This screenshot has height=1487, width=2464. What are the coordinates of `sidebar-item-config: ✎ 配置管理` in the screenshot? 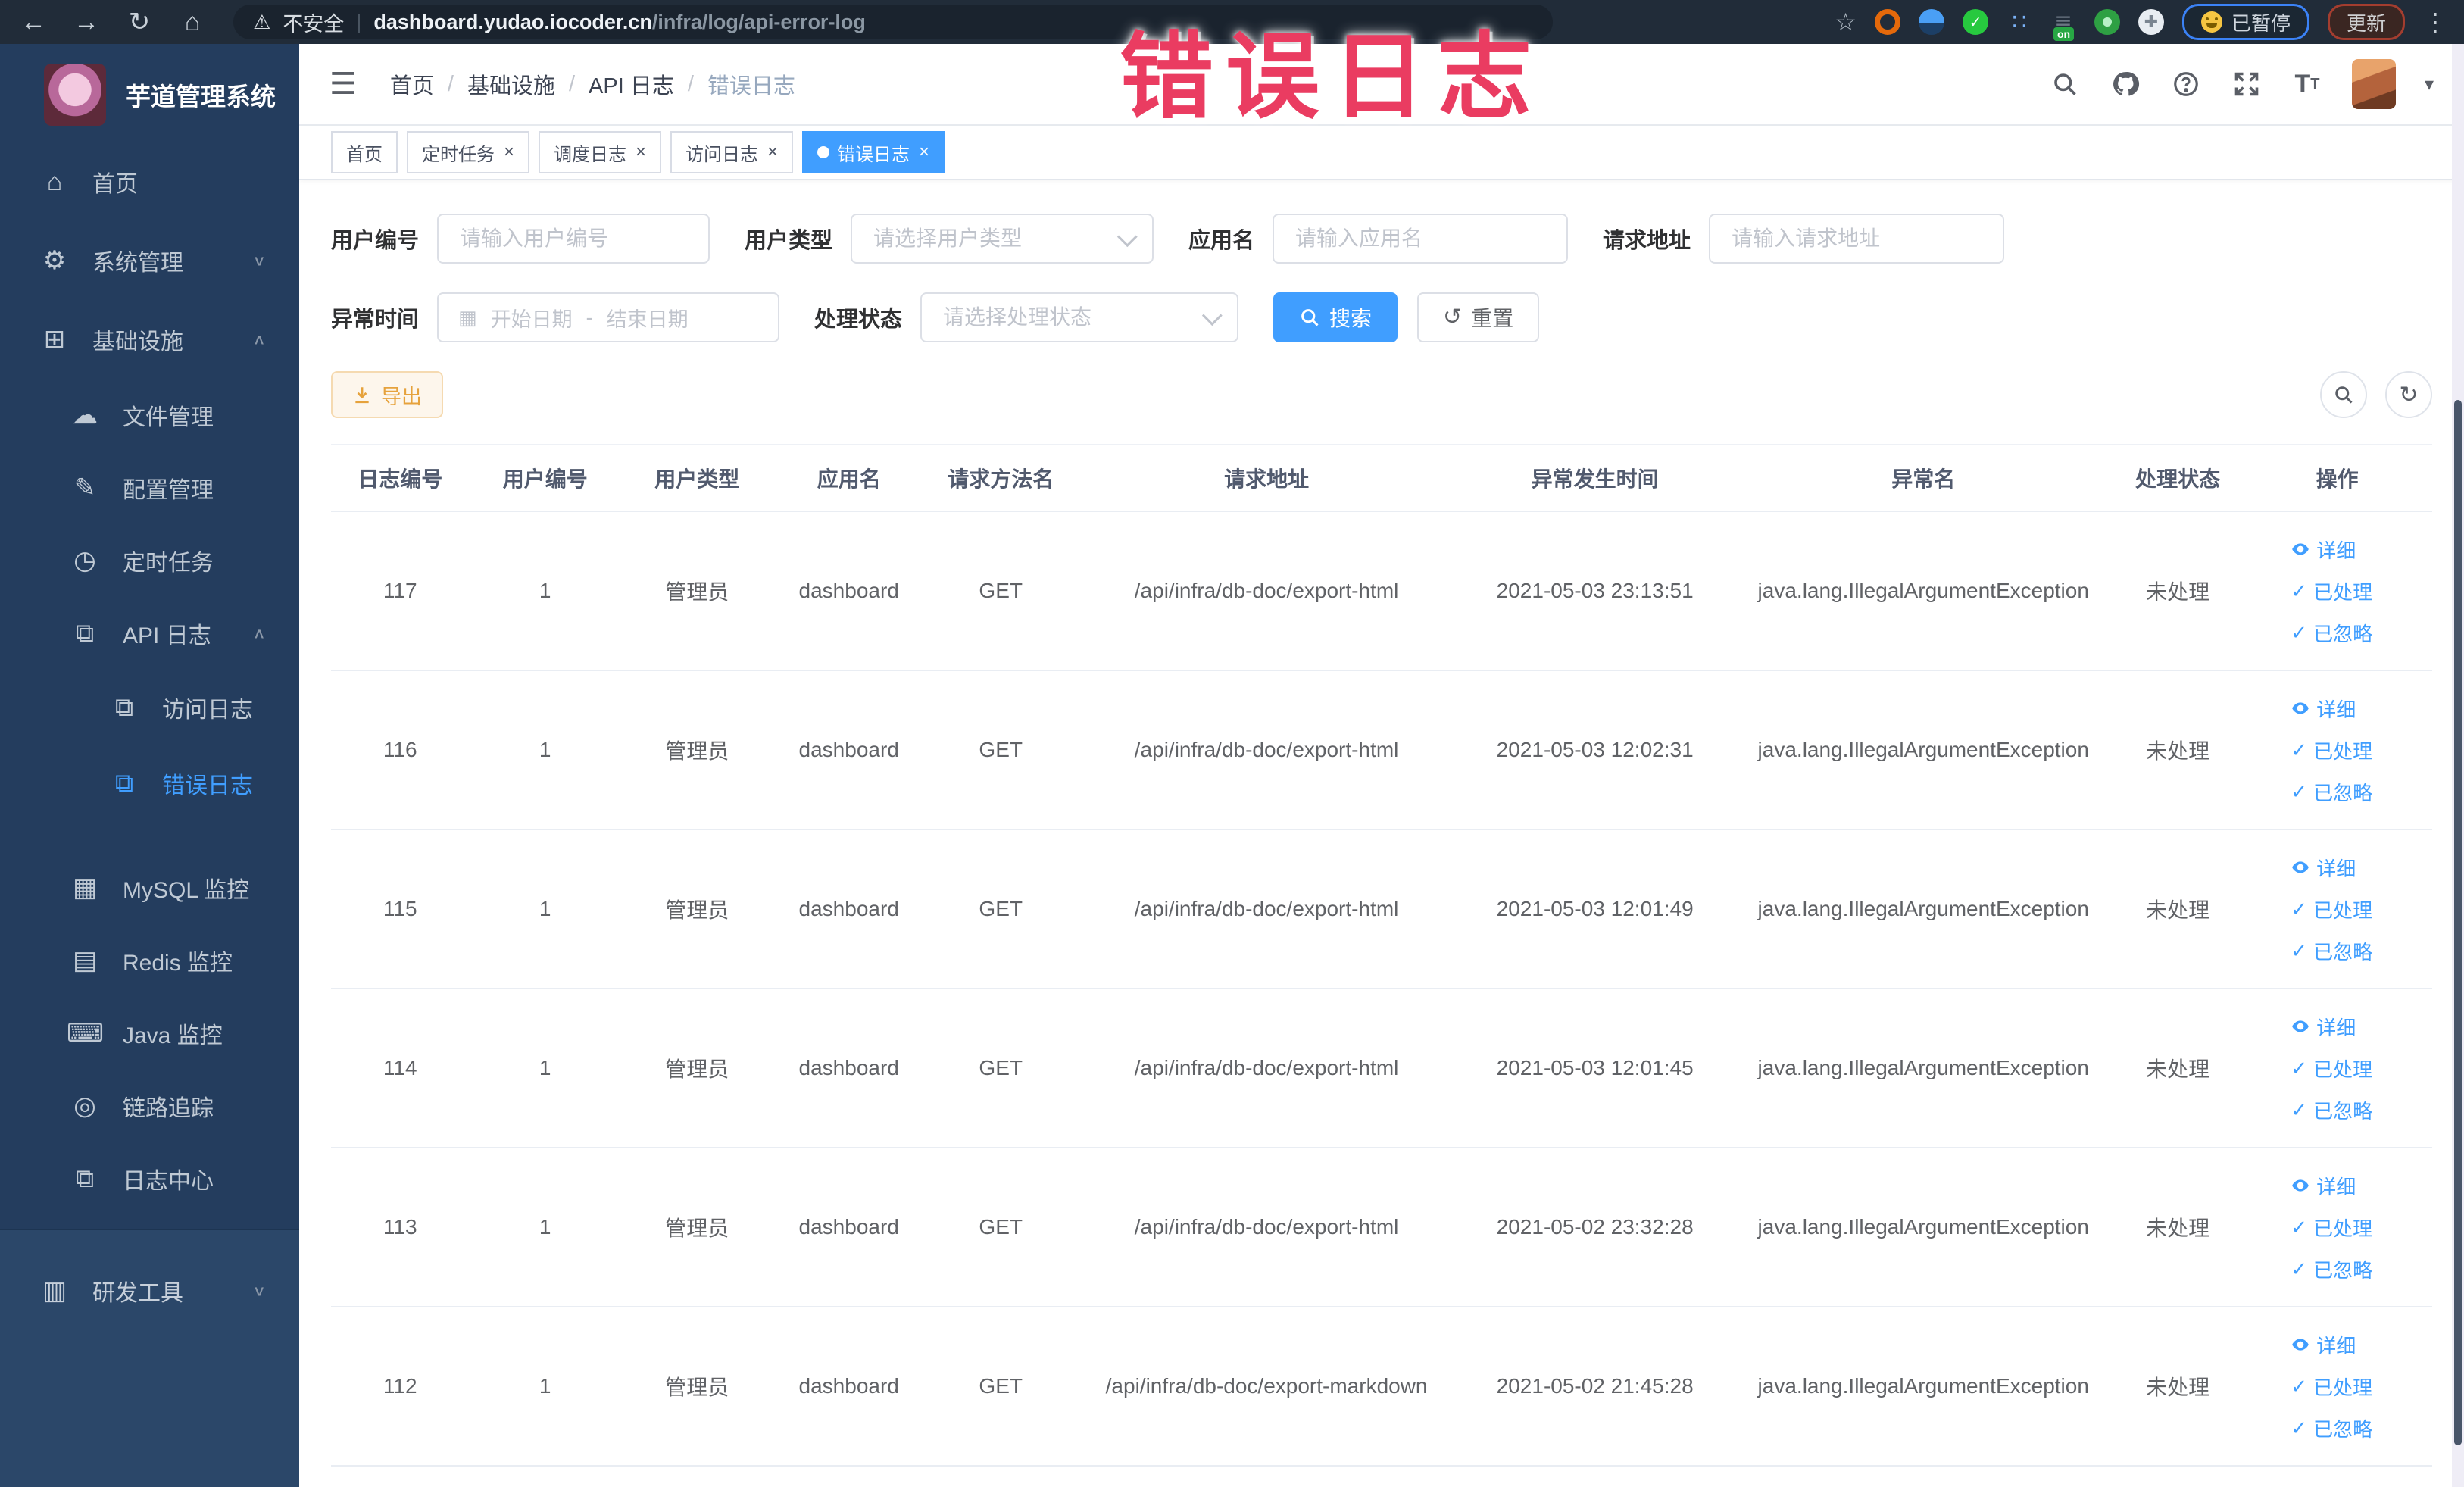 It's located at (149, 487).